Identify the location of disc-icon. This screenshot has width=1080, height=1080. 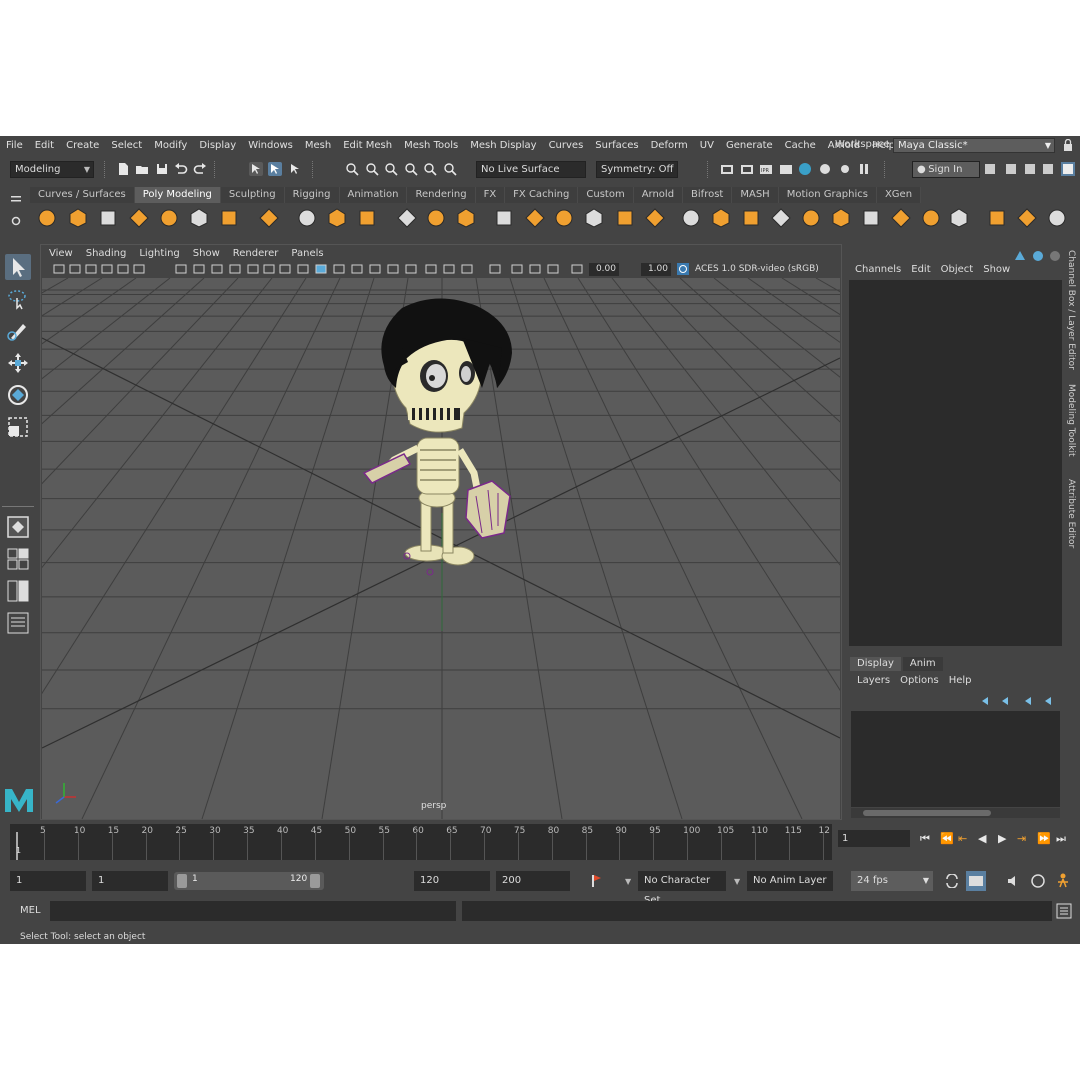
(229, 218).